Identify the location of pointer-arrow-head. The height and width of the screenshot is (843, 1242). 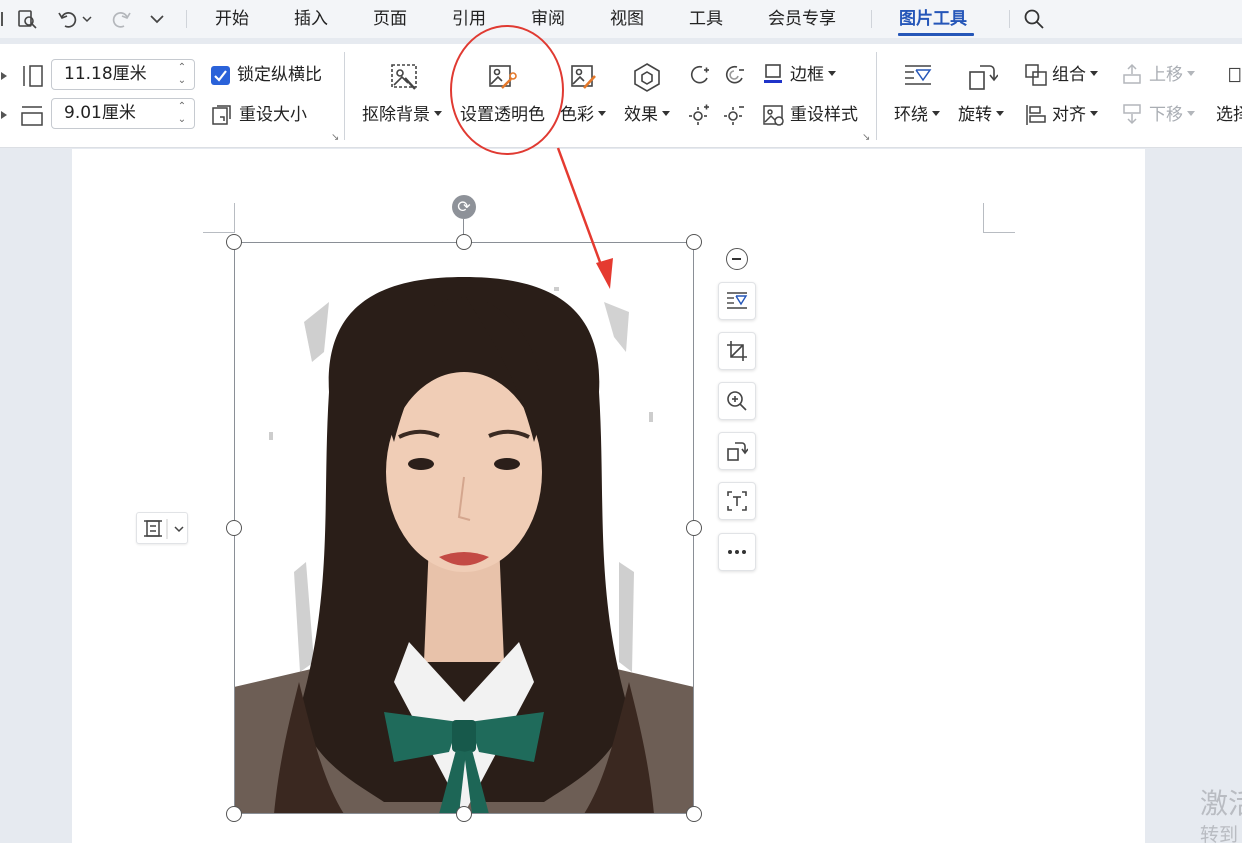
(604, 273).